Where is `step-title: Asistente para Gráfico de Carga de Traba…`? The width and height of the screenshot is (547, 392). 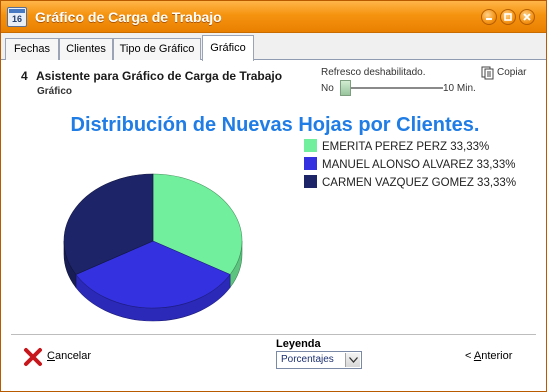
step-title: Asistente para Gráfico de Carga de Traba… is located at coordinates (159, 76).